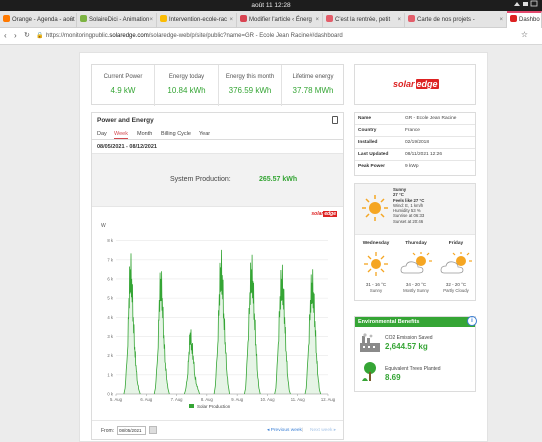 The width and height of the screenshot is (542, 442). What do you see at coordinates (416, 243) in the screenshot?
I see `forecast-day: Thursday` at bounding box center [416, 243].